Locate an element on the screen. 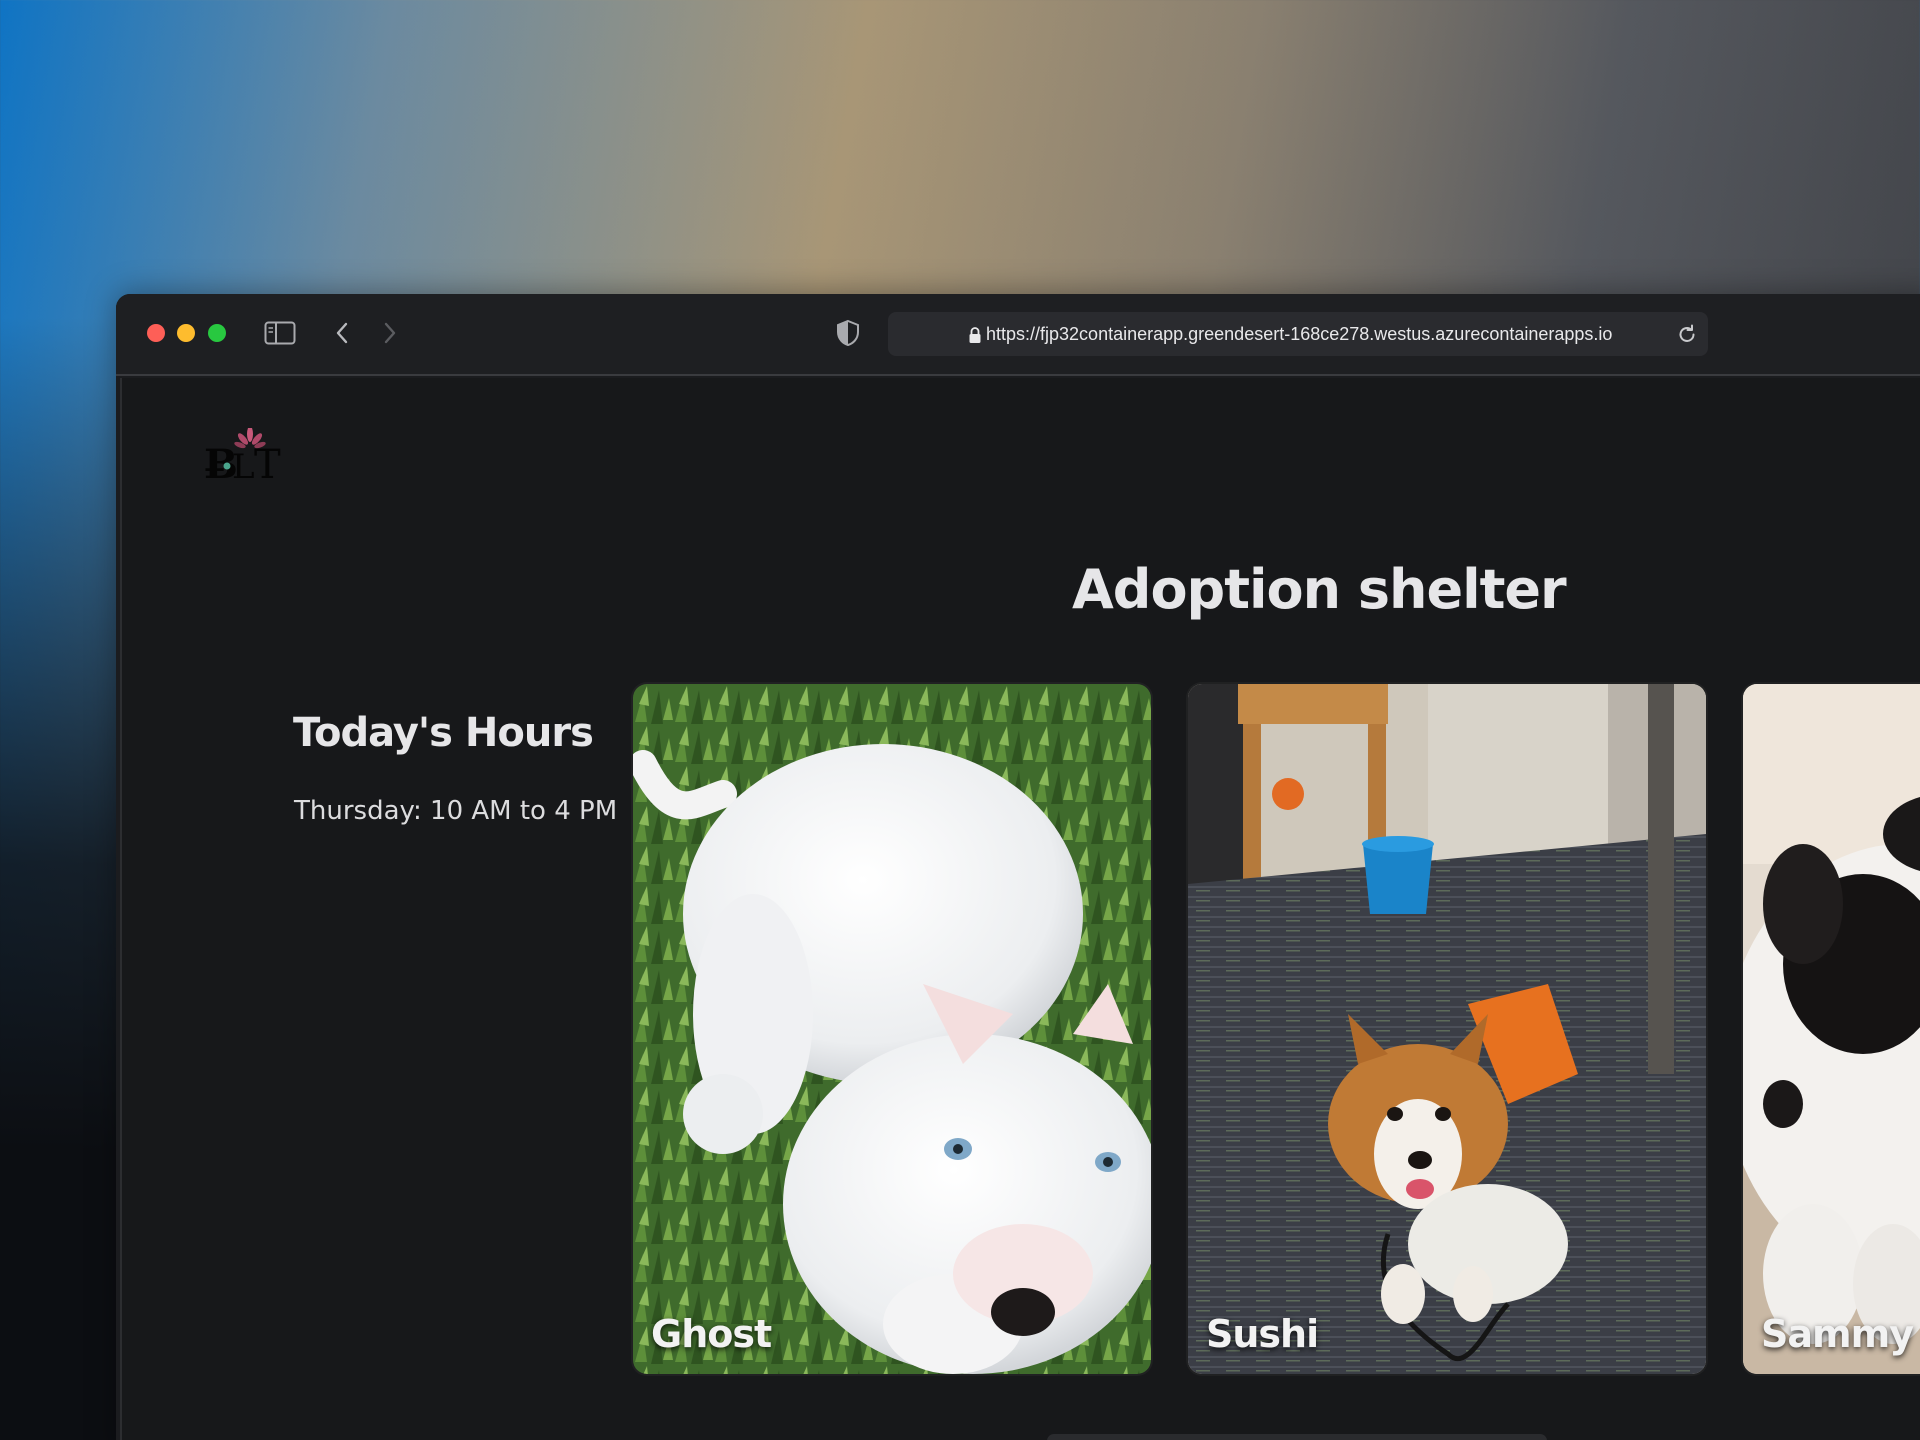 The image size is (1920, 1440). svg-text: L is located at coordinates (243, 467).